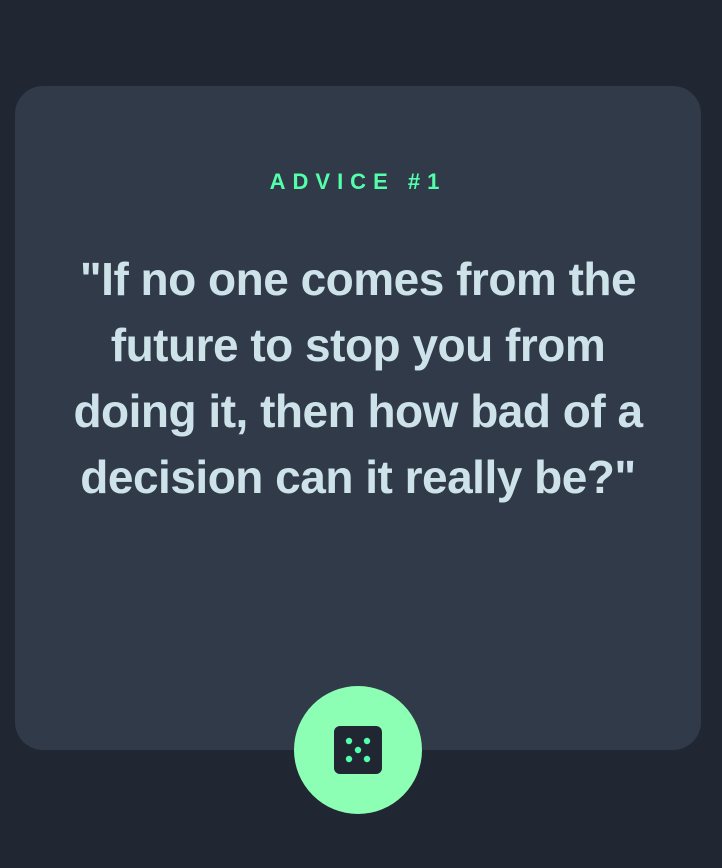  I want to click on dice-icon, so click(358, 750).